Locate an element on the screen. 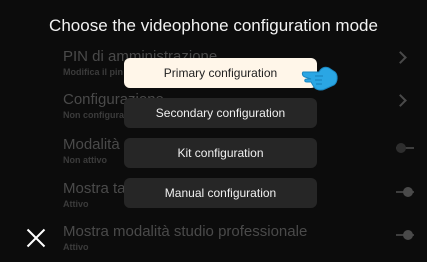  close-icon is located at coordinates (36, 238).